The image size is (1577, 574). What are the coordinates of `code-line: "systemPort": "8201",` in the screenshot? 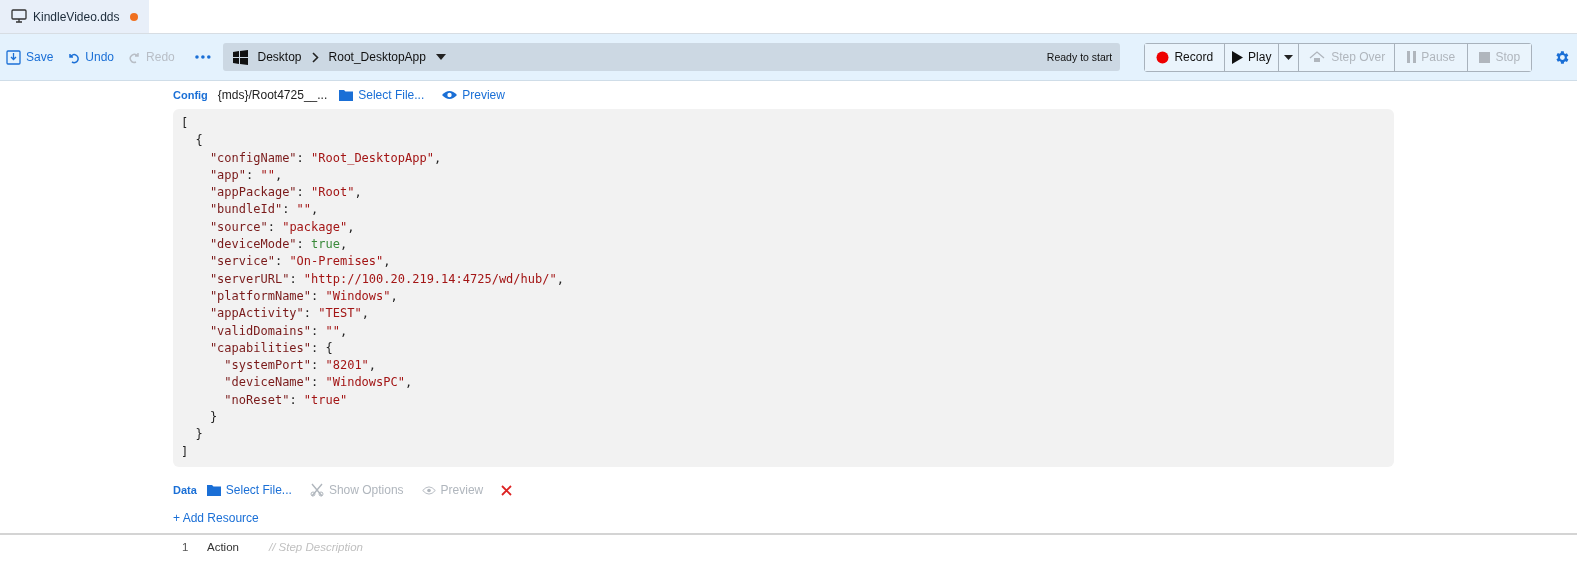 It's located at (300, 366).